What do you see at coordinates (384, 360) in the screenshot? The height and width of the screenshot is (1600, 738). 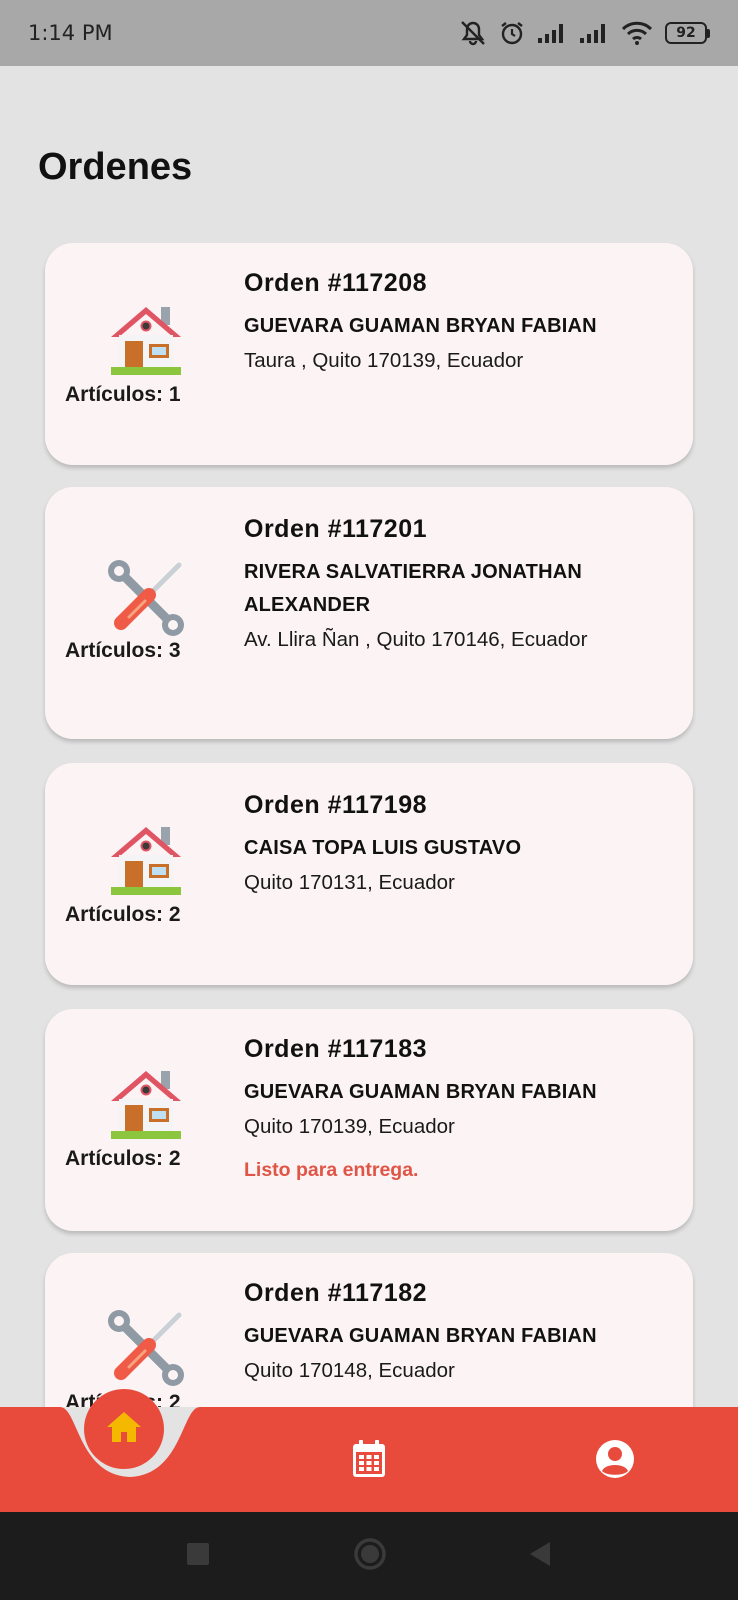 I see `order-address: Taura , Quito 170139, Ecuador` at bounding box center [384, 360].